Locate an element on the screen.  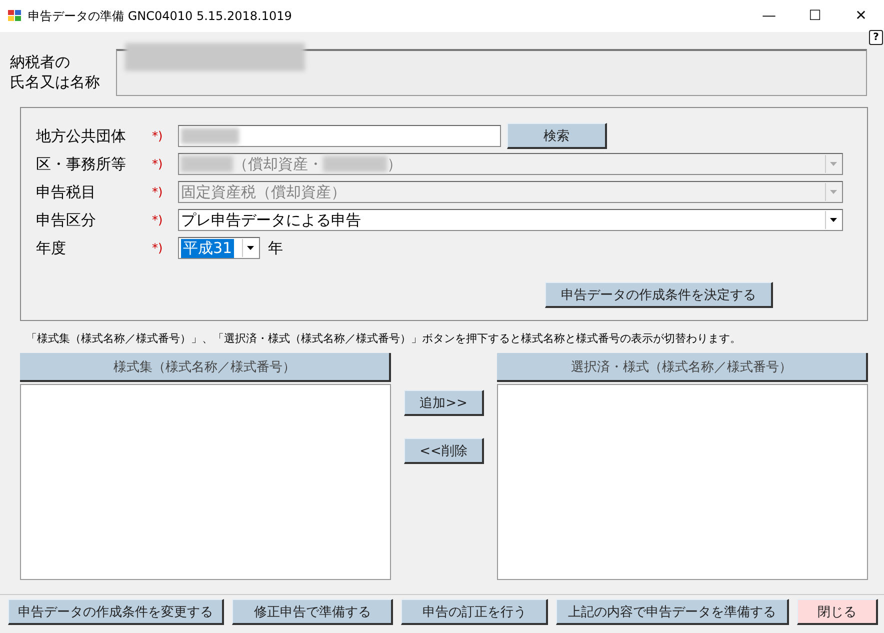
field-label: 区・事務所等 is located at coordinates (81, 164).